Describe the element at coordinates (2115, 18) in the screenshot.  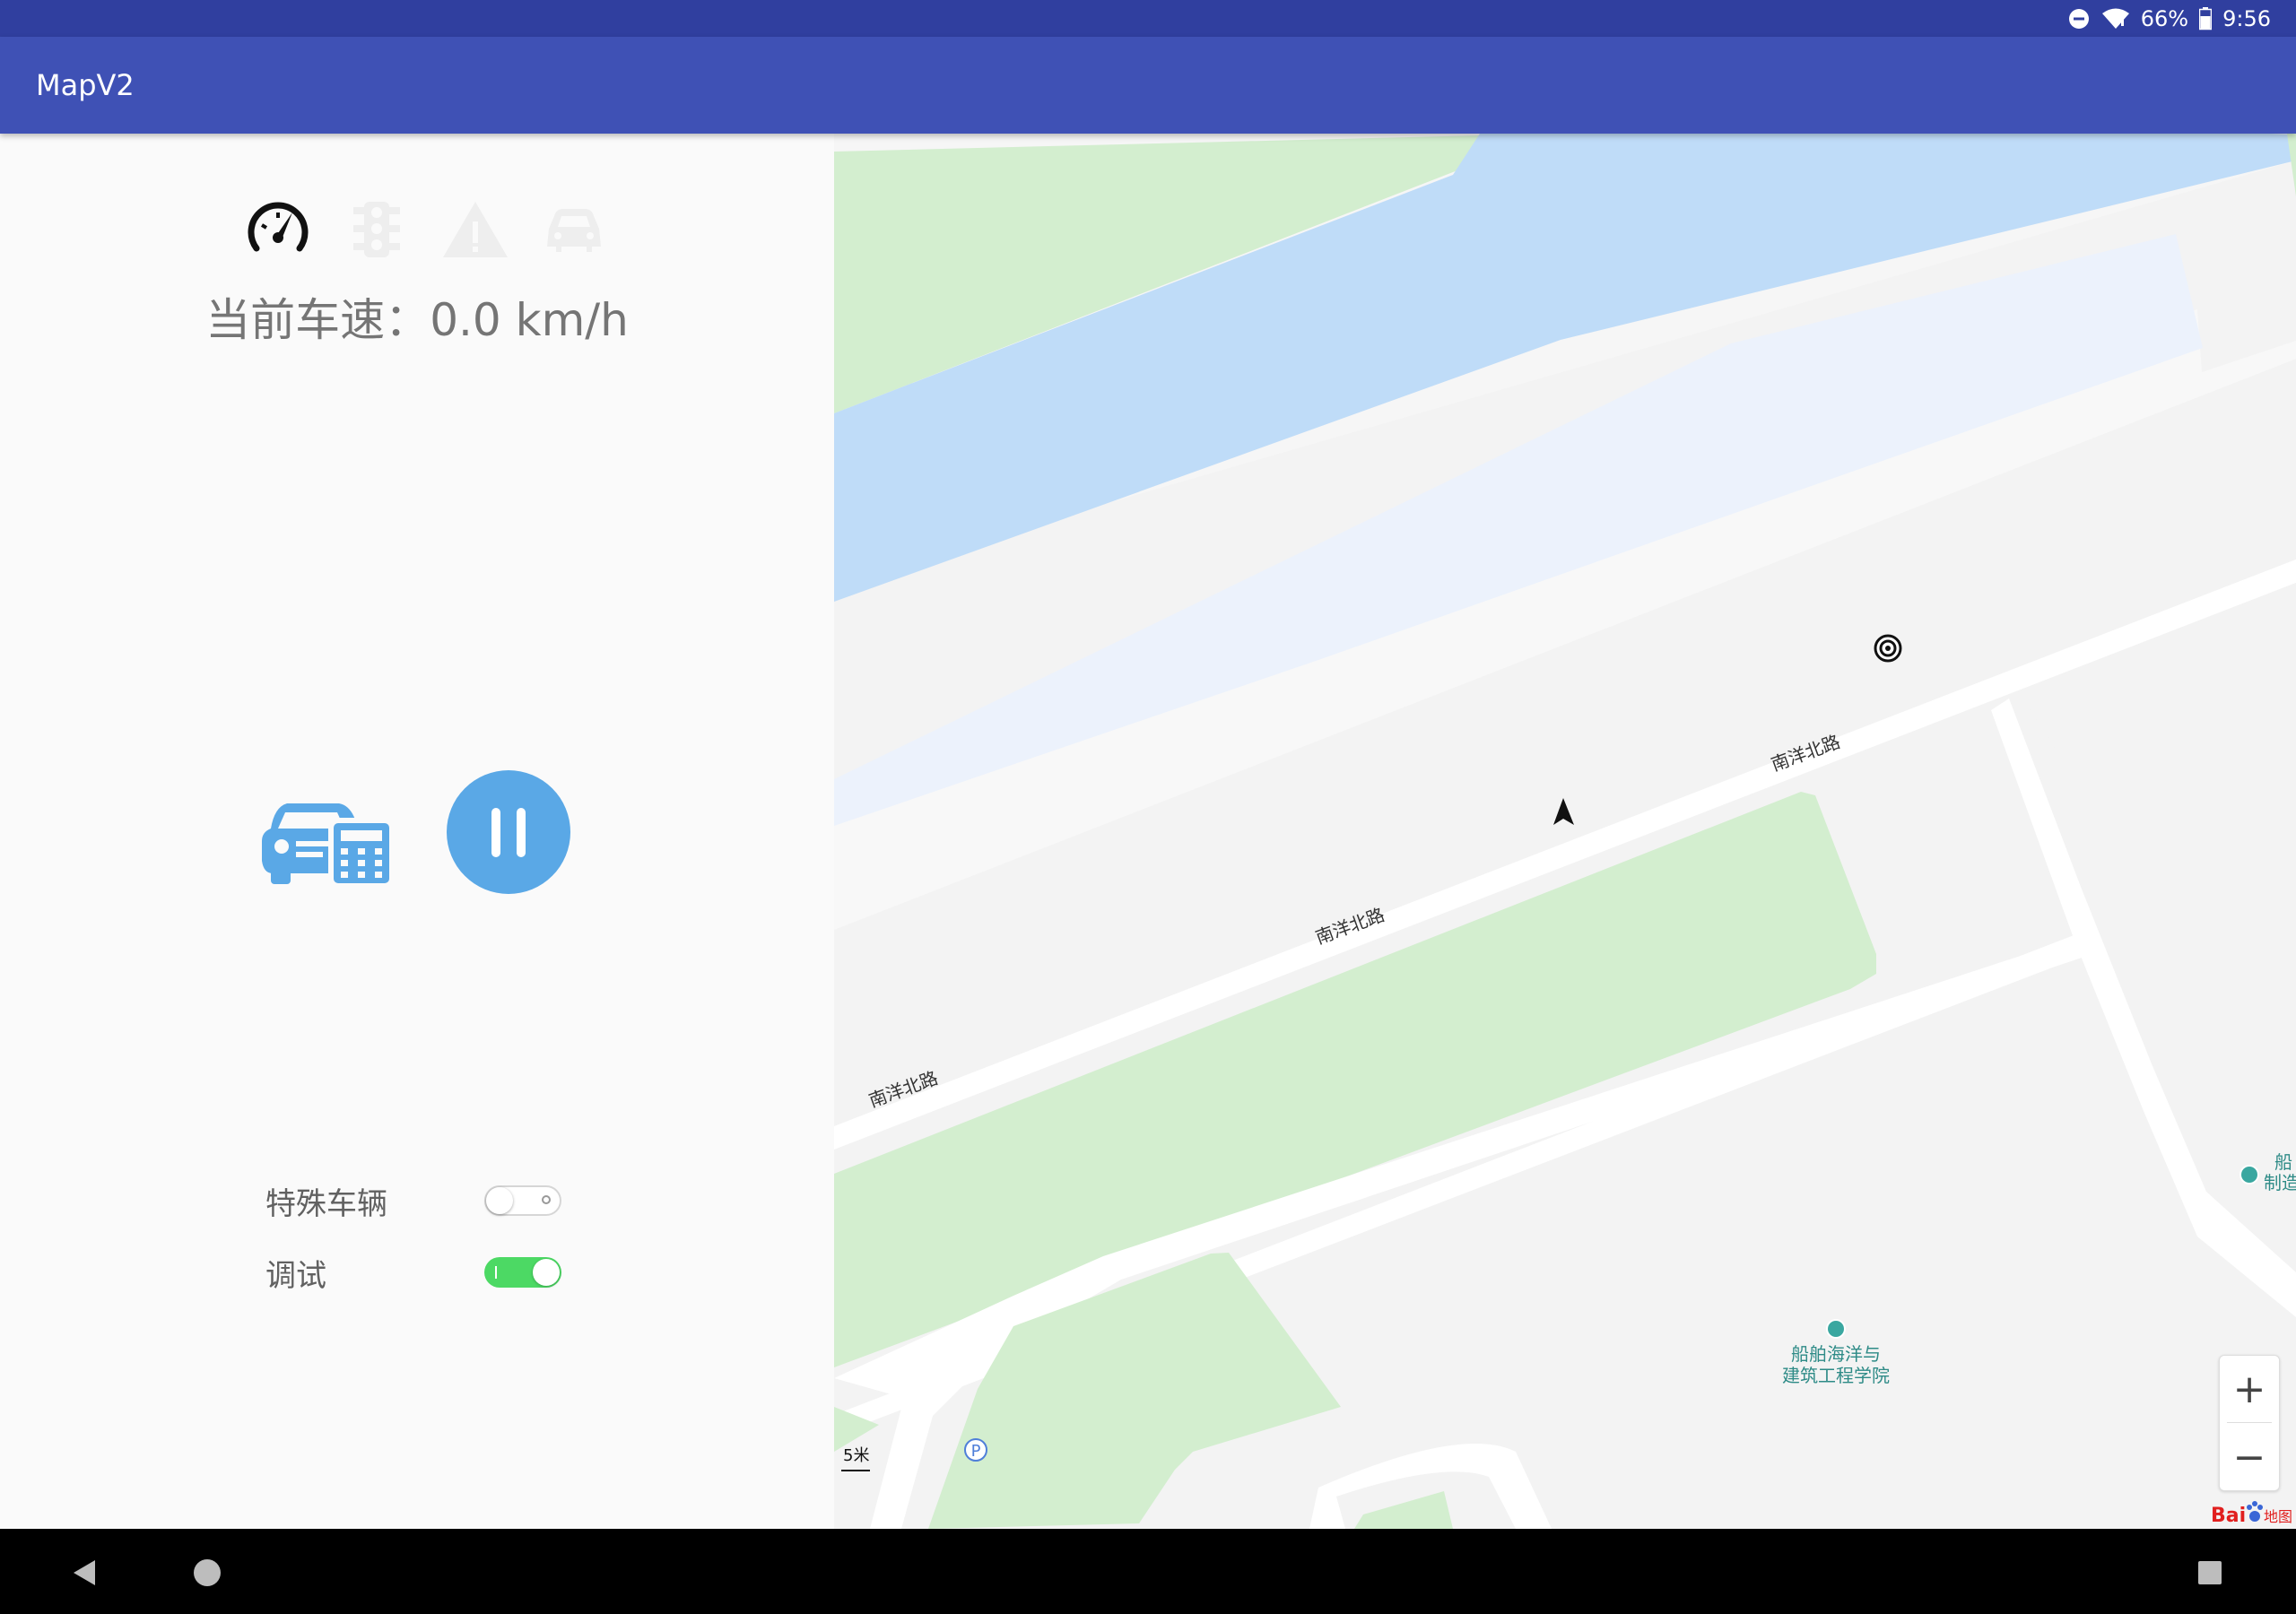
I see `wifi-icon` at that location.